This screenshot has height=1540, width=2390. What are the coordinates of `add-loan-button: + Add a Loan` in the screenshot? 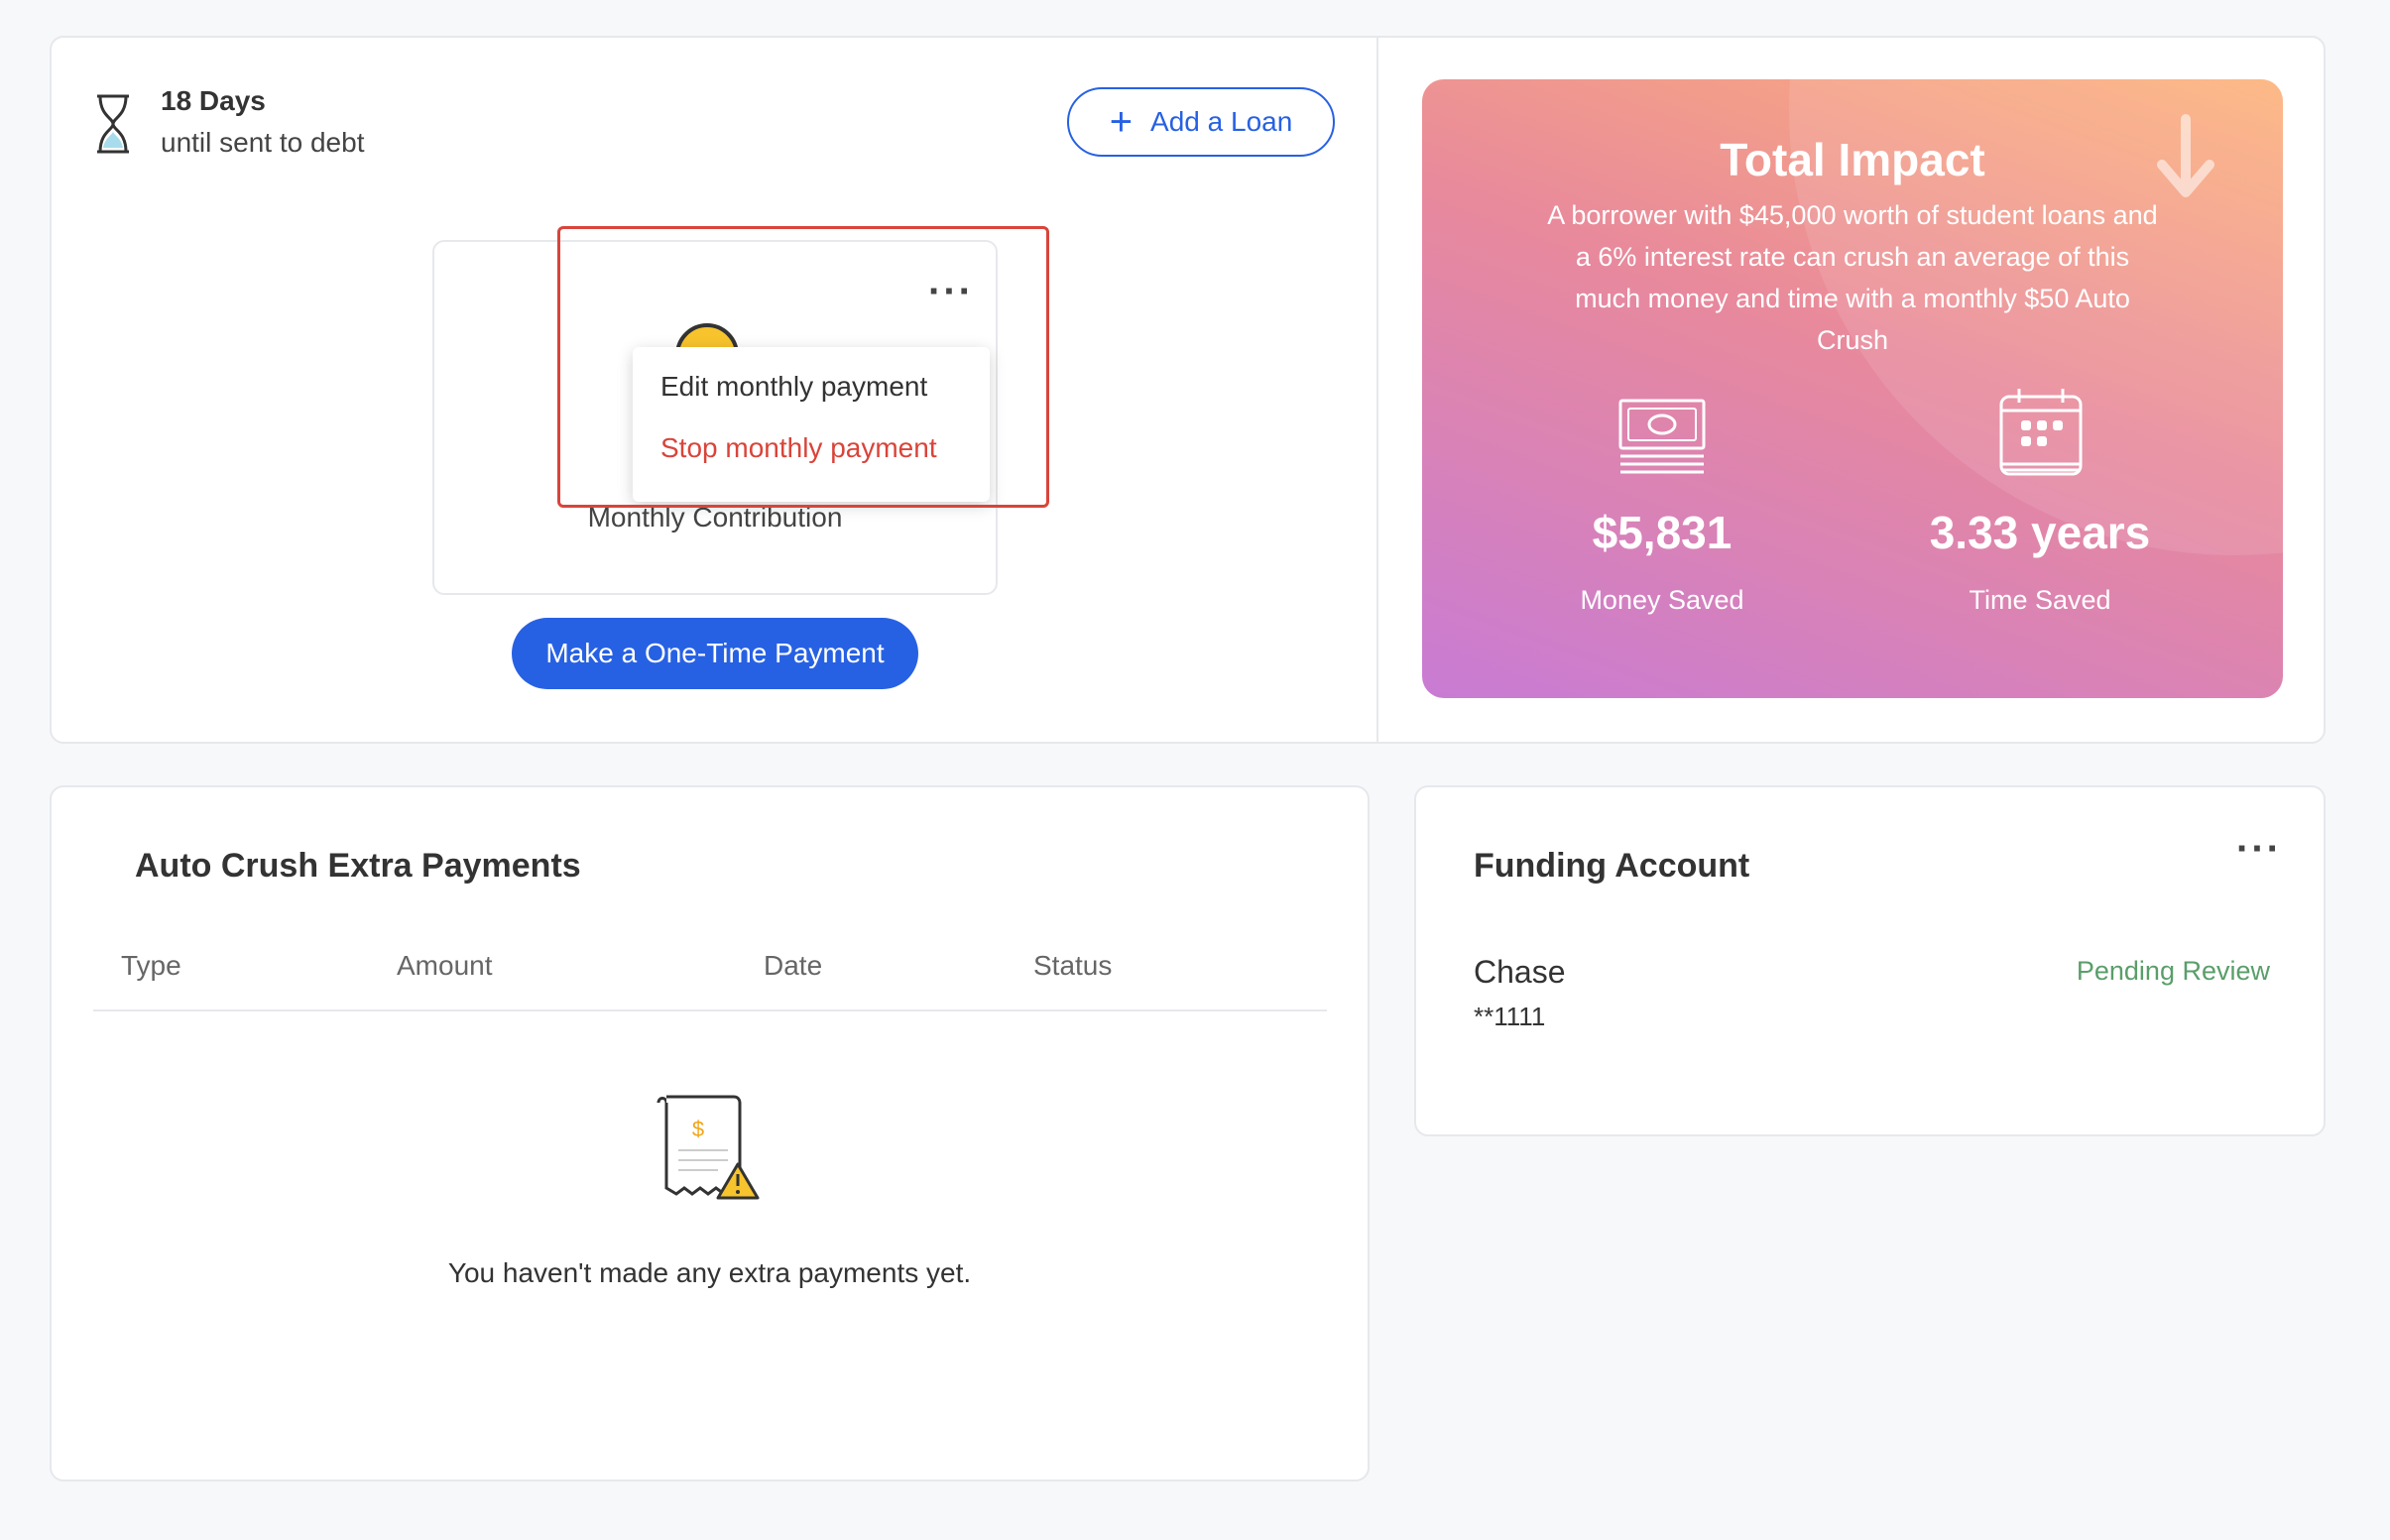 It's located at (1201, 122).